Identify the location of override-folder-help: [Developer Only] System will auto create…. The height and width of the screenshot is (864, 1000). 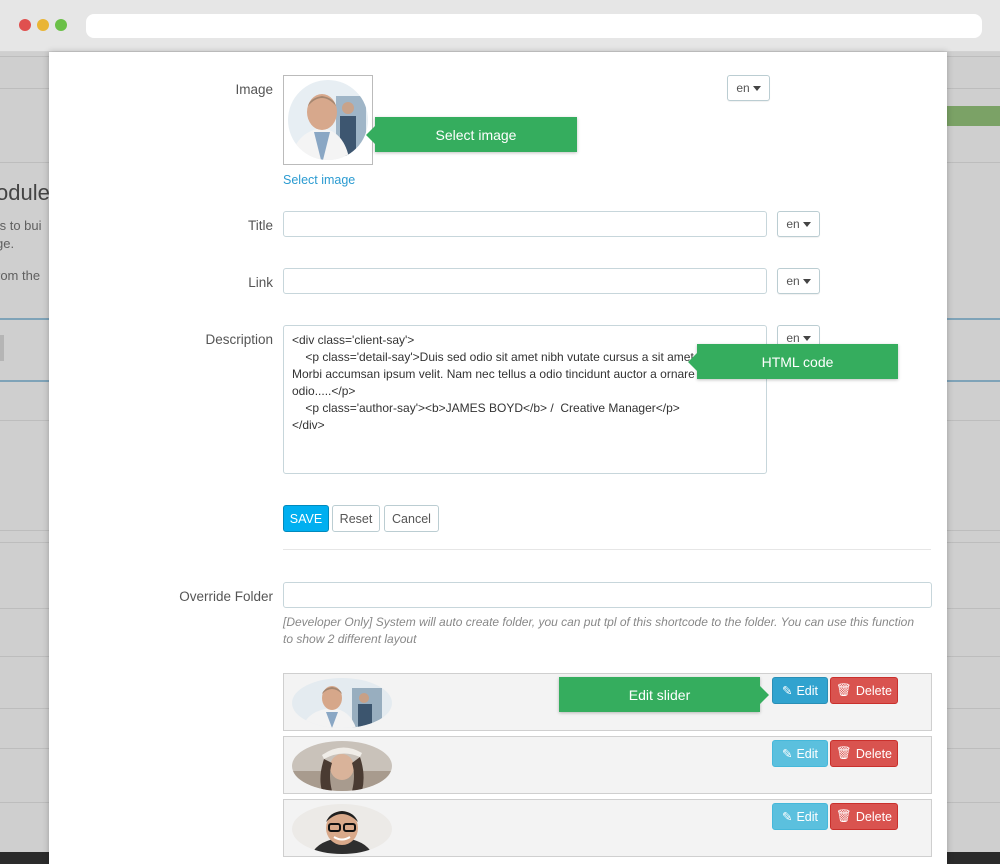
(599, 630).